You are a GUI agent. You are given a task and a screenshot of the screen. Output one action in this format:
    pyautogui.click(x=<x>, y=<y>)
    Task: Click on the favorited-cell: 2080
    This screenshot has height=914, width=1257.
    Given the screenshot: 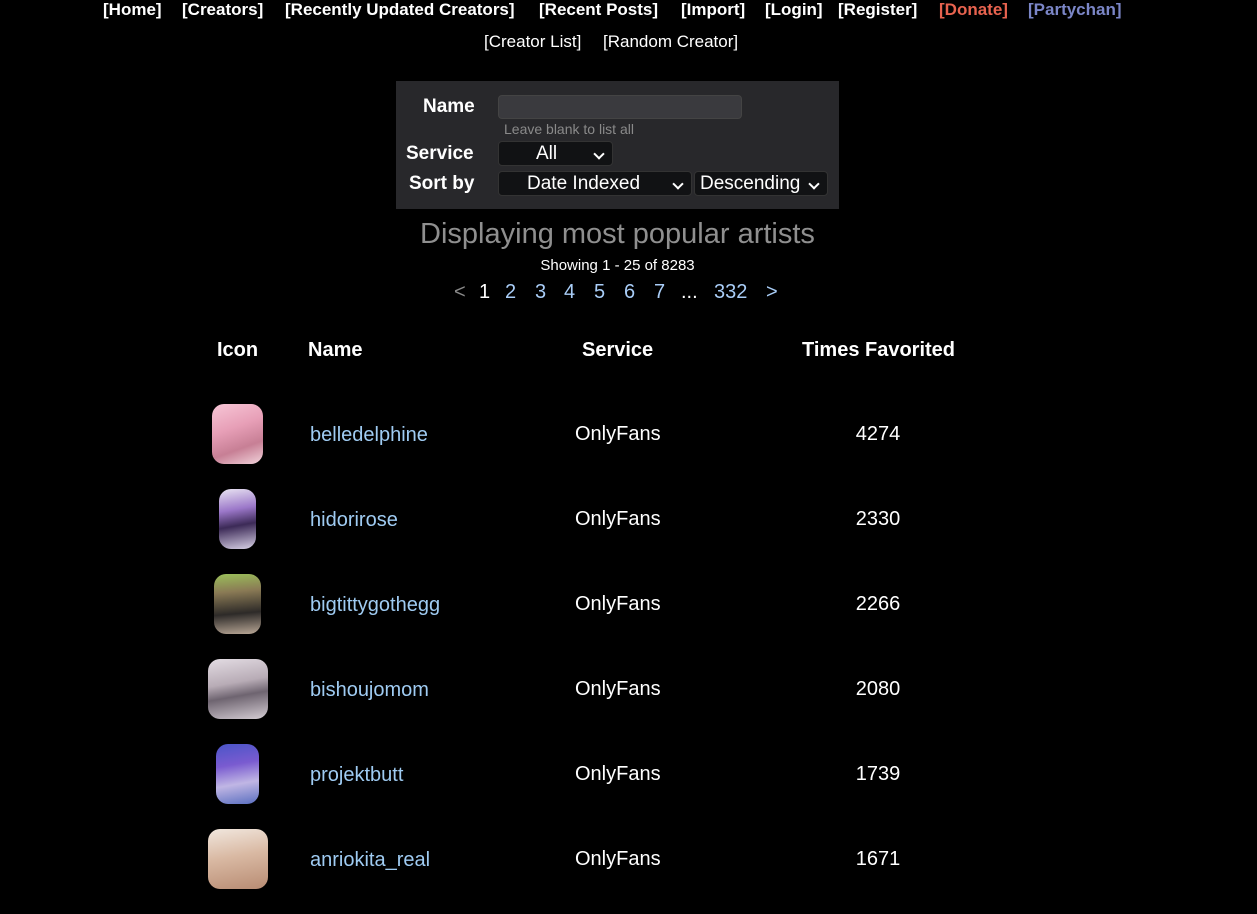 What is the action you would take?
    pyautogui.click(x=878, y=689)
    